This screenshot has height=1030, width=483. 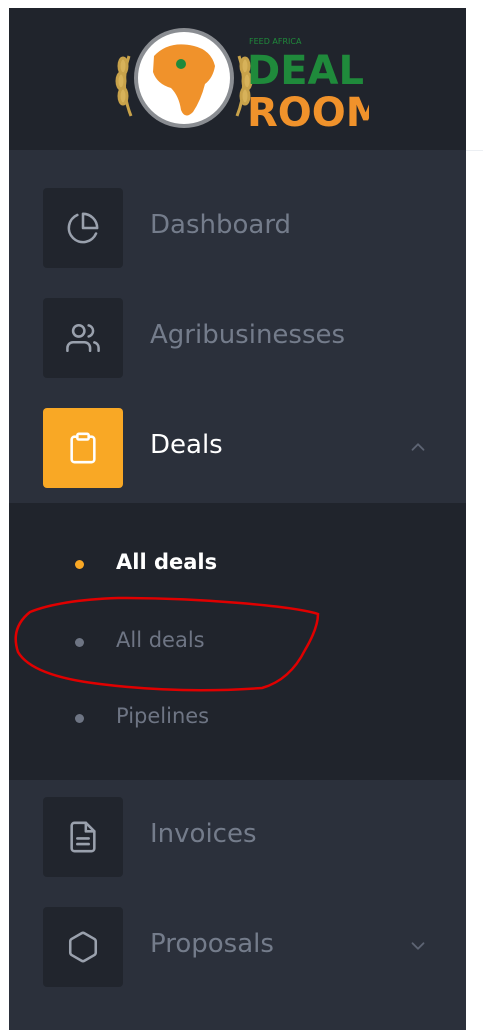 What do you see at coordinates (275, 41) in the screenshot?
I see `logo-tagline: FEED AFRICA` at bounding box center [275, 41].